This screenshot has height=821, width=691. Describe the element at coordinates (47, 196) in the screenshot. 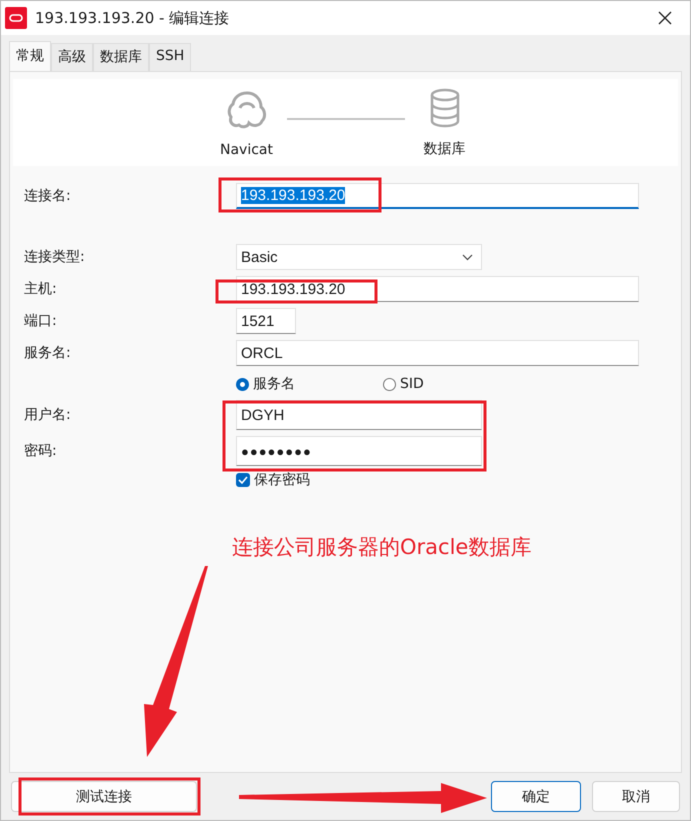

I see `field-label: 连接名:` at that location.